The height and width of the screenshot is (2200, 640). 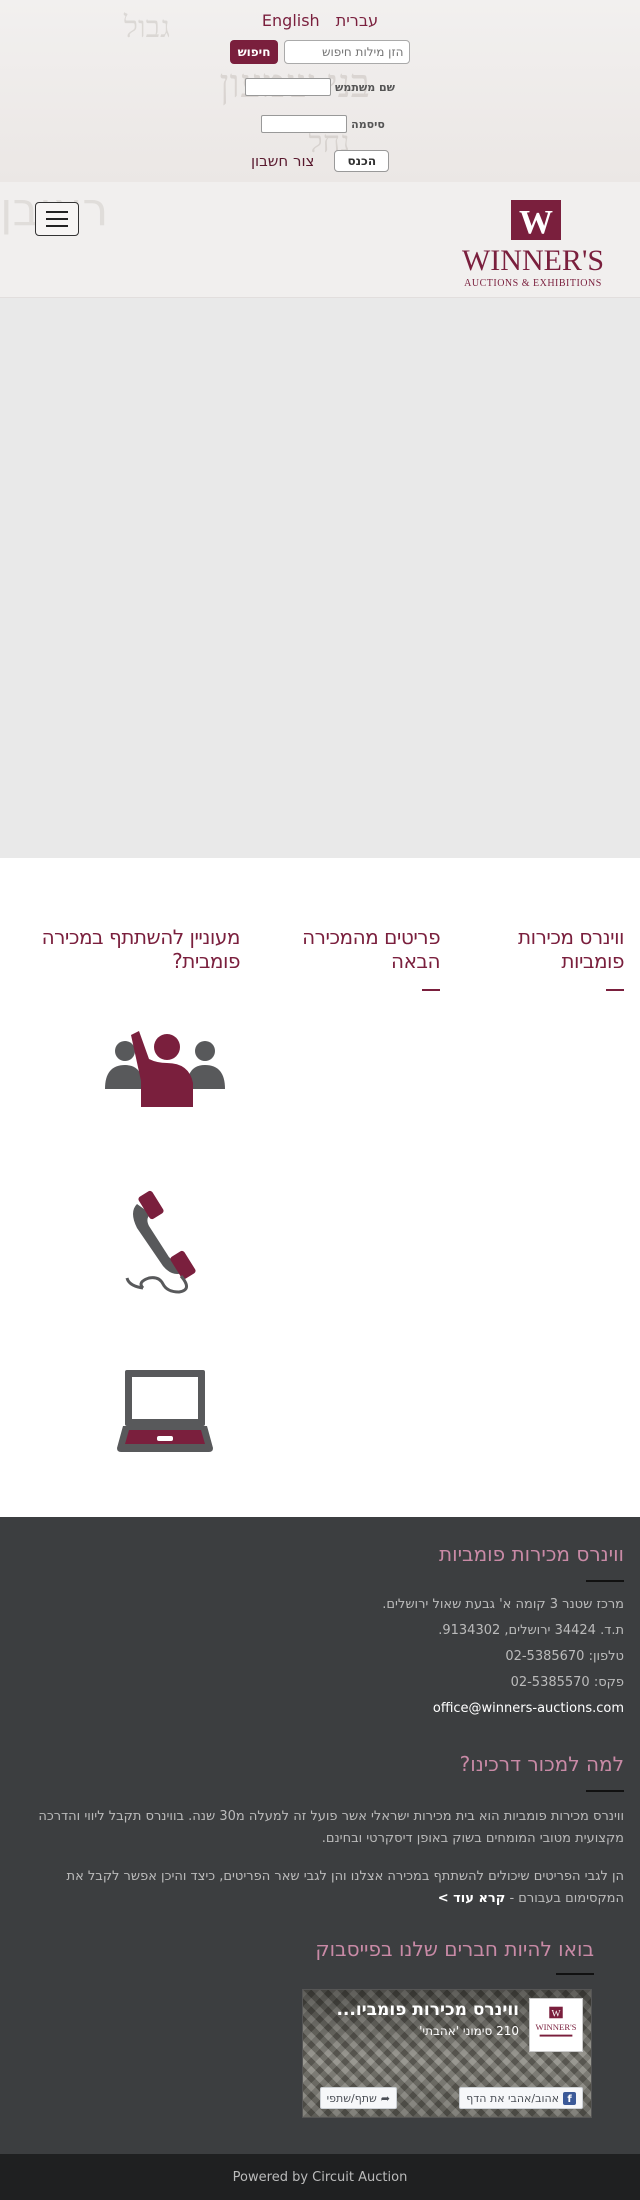 I want to click on phone-icon, so click(x=160, y=1242).